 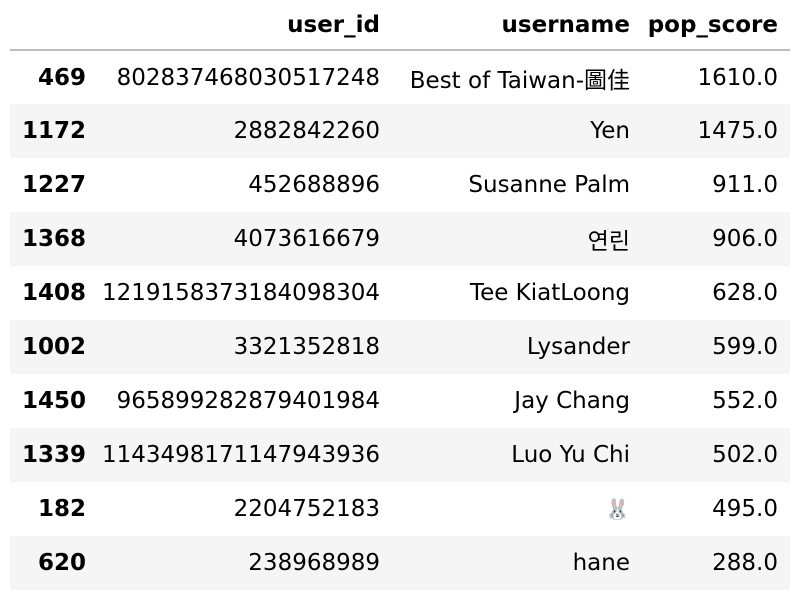 I want to click on cell-username: Luo Yu Chi, so click(x=570, y=455).